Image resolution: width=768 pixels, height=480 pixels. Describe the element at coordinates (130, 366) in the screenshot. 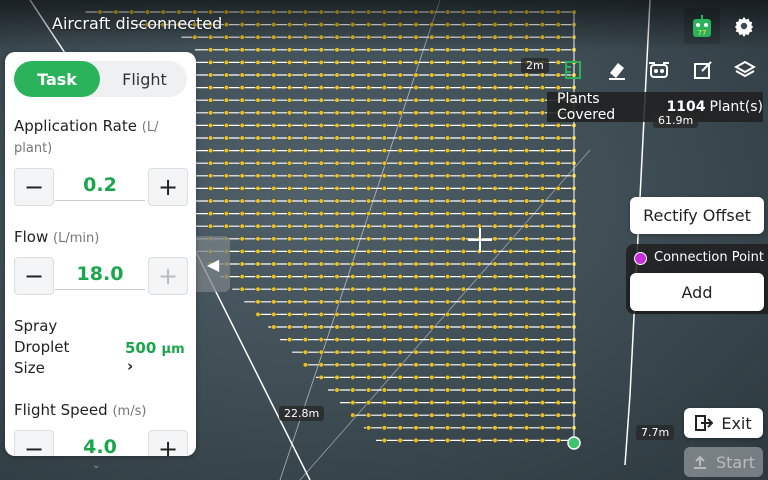

I see `chevron-right-icon: ›` at that location.